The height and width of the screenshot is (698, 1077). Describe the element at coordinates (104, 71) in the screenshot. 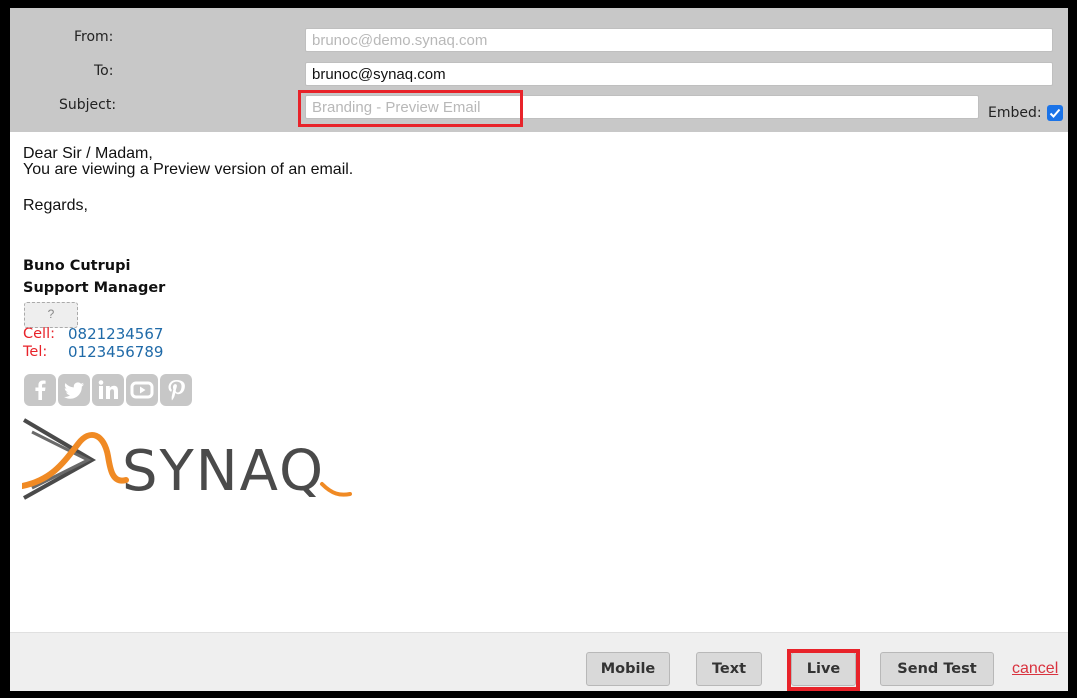

I see `to-label: To:` at that location.